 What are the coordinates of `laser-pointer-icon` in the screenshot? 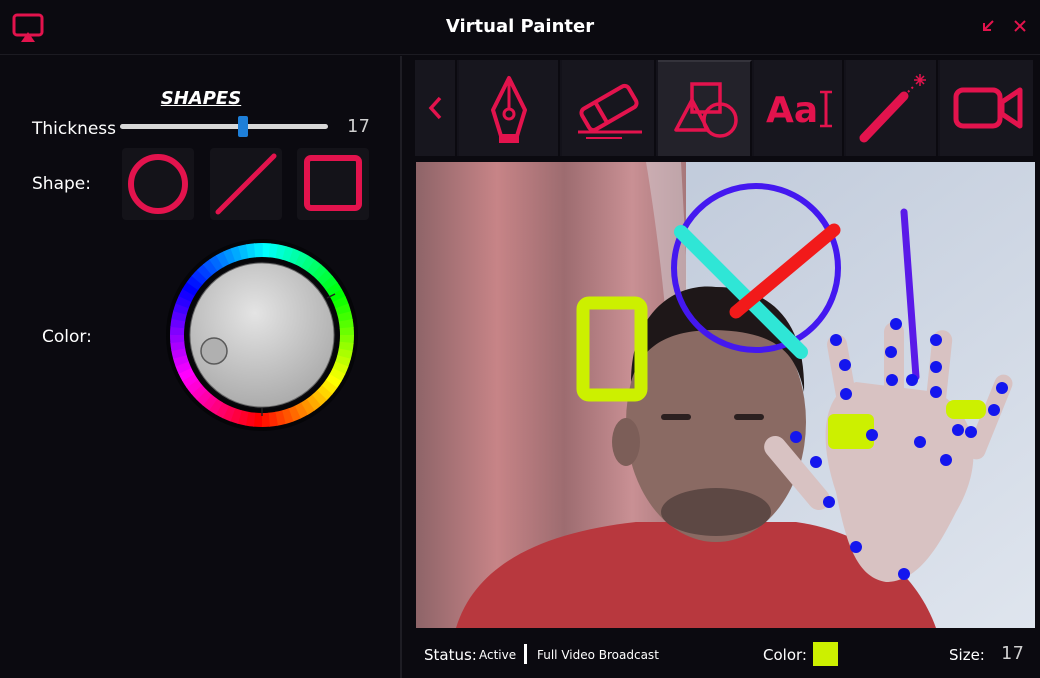 It's located at (892, 108).